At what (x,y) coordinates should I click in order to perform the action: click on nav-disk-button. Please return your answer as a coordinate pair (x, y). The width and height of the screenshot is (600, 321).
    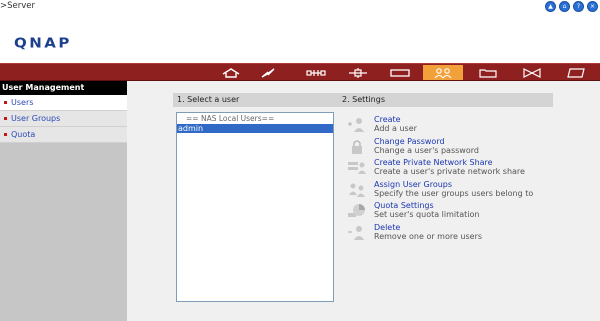
    Looking at the image, I should click on (400, 72).